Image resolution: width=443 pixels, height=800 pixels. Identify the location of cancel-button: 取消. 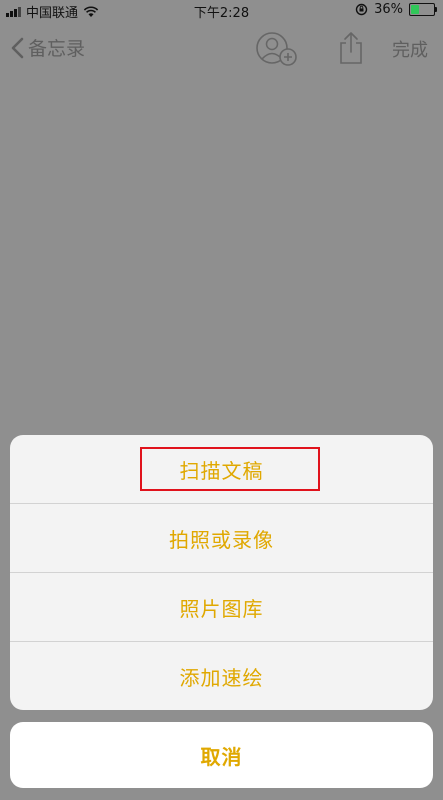
(221, 755).